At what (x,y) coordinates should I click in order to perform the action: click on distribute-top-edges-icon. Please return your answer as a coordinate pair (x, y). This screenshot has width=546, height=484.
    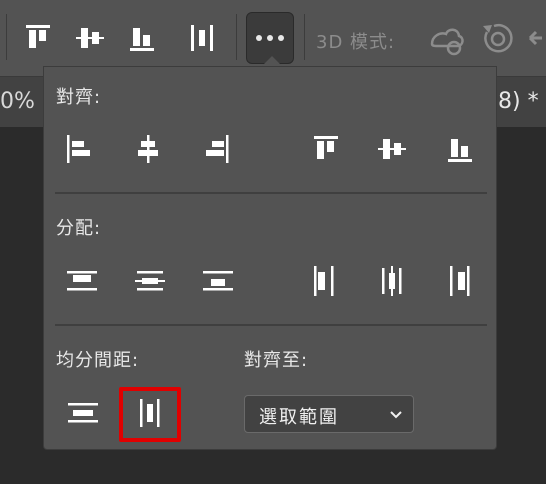
    Looking at the image, I should click on (82, 281).